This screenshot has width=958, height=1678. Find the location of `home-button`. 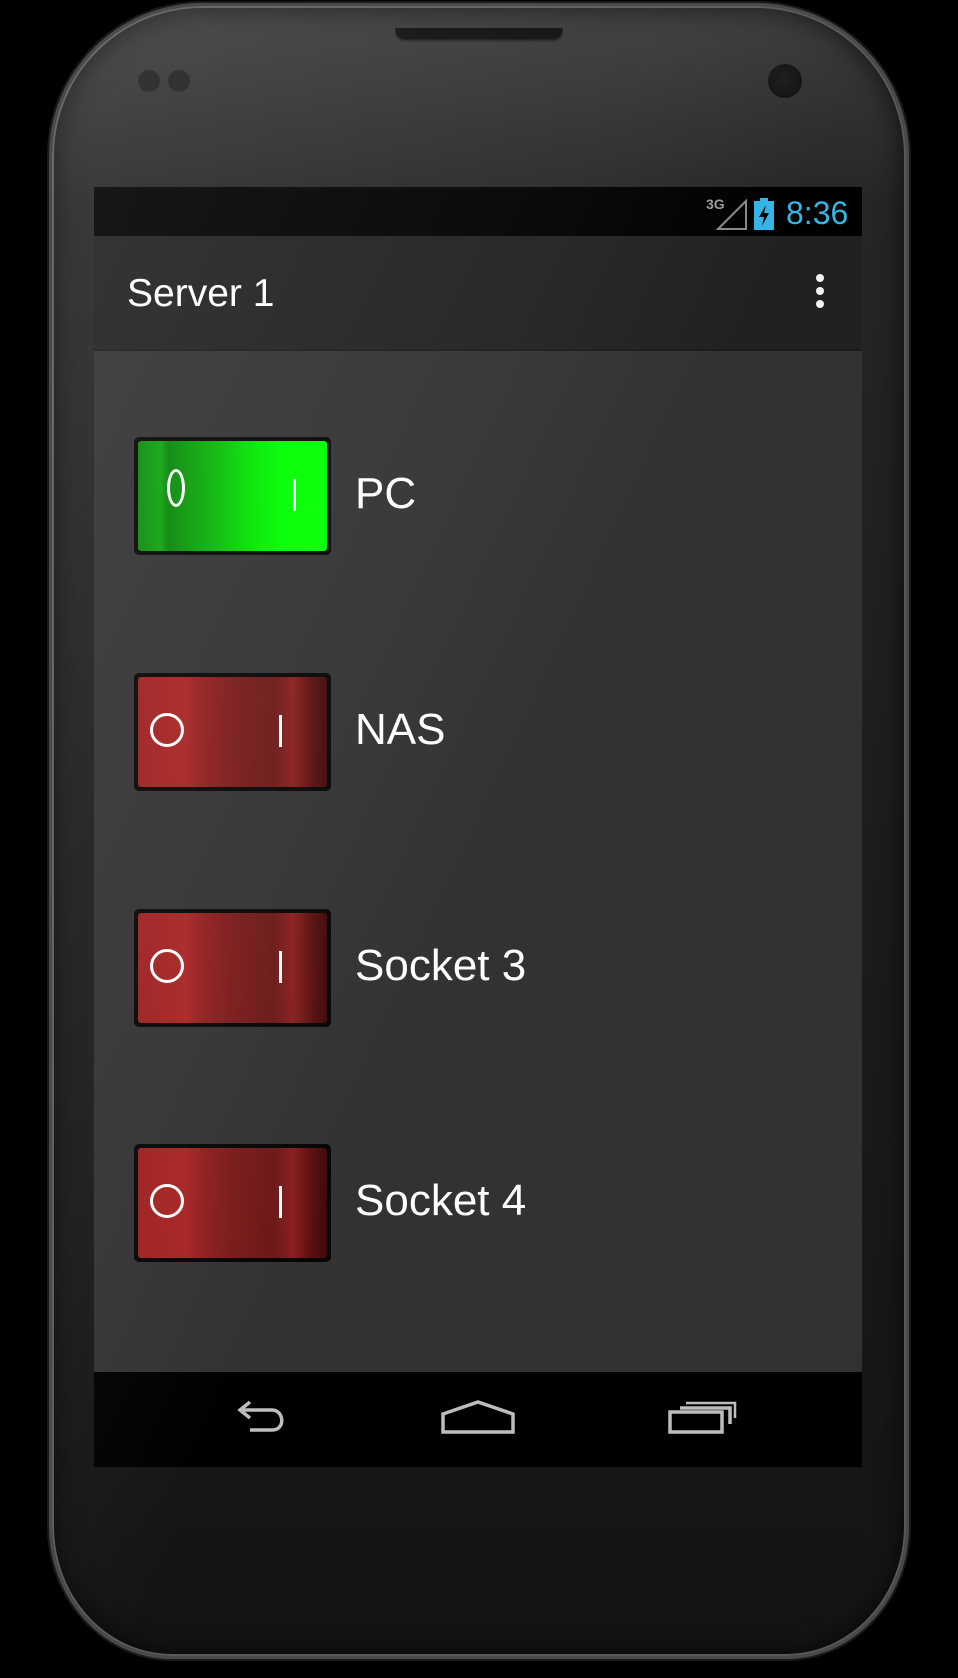

home-button is located at coordinates (478, 1420).